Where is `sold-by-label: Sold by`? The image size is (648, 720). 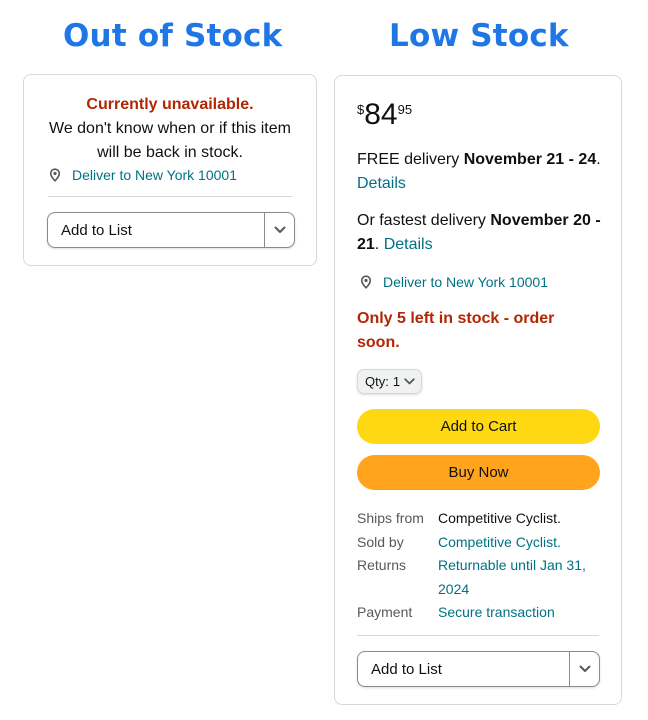
sold-by-label: Sold by is located at coordinates (380, 541).